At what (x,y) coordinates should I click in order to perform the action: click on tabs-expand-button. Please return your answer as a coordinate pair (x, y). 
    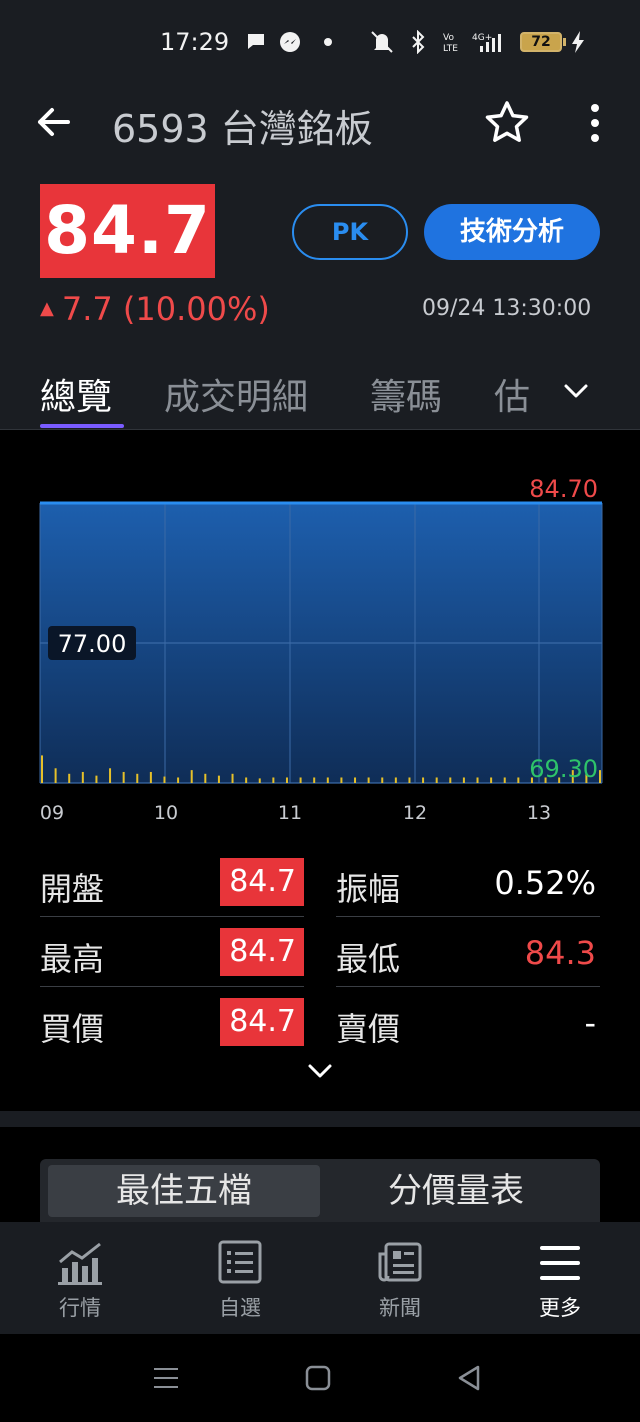
    Looking at the image, I should click on (576, 392).